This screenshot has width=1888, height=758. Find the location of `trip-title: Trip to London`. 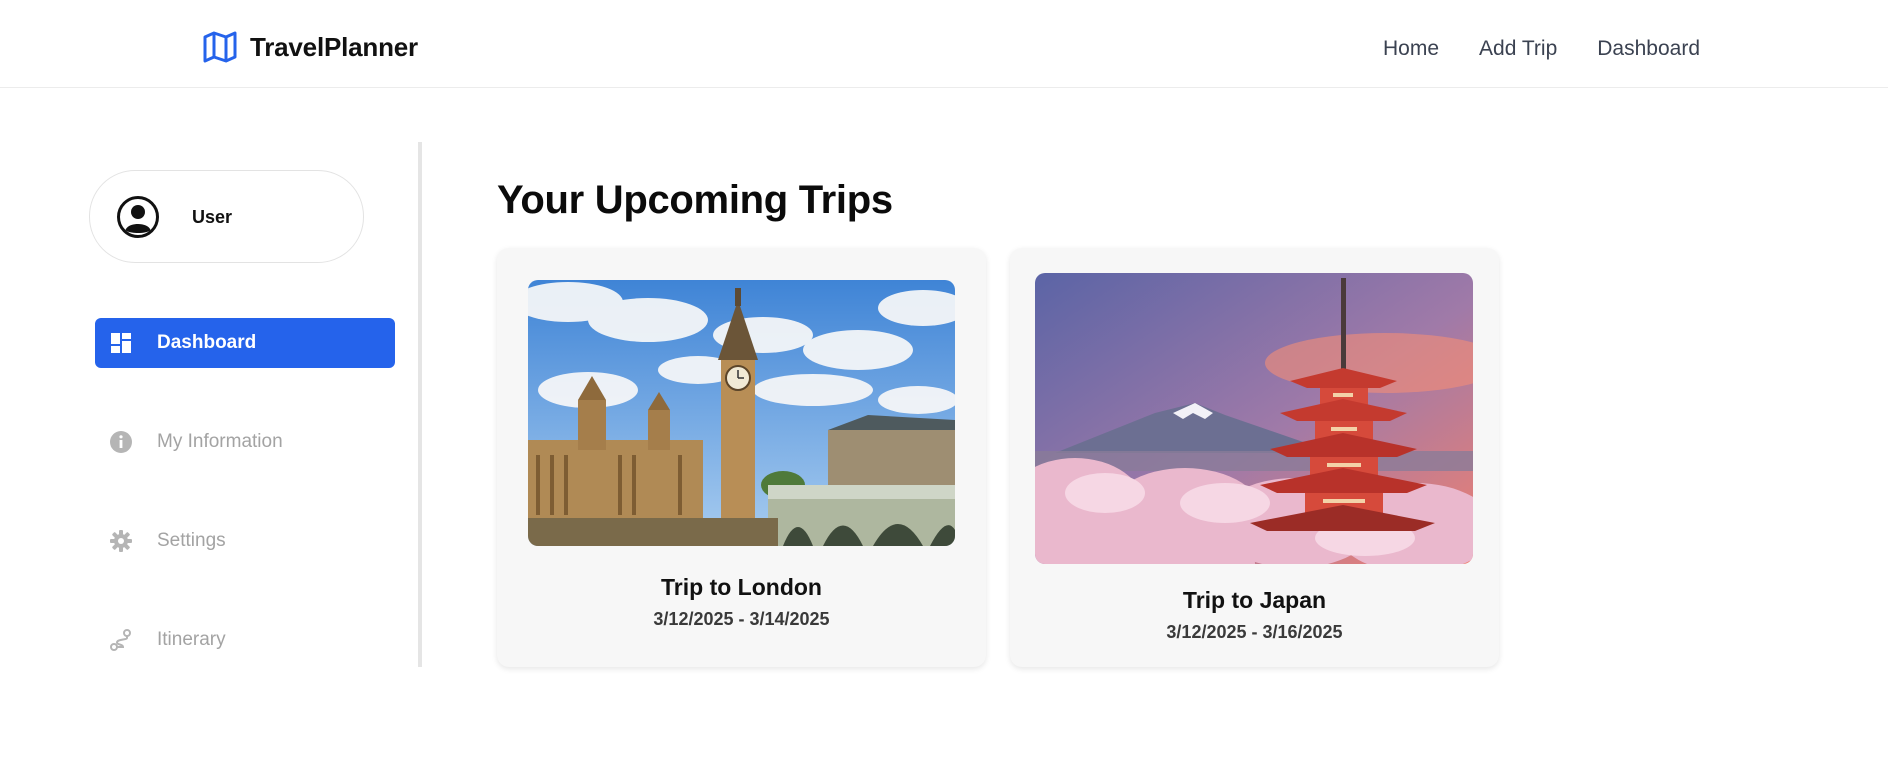

trip-title: Trip to London is located at coordinates (741, 587).